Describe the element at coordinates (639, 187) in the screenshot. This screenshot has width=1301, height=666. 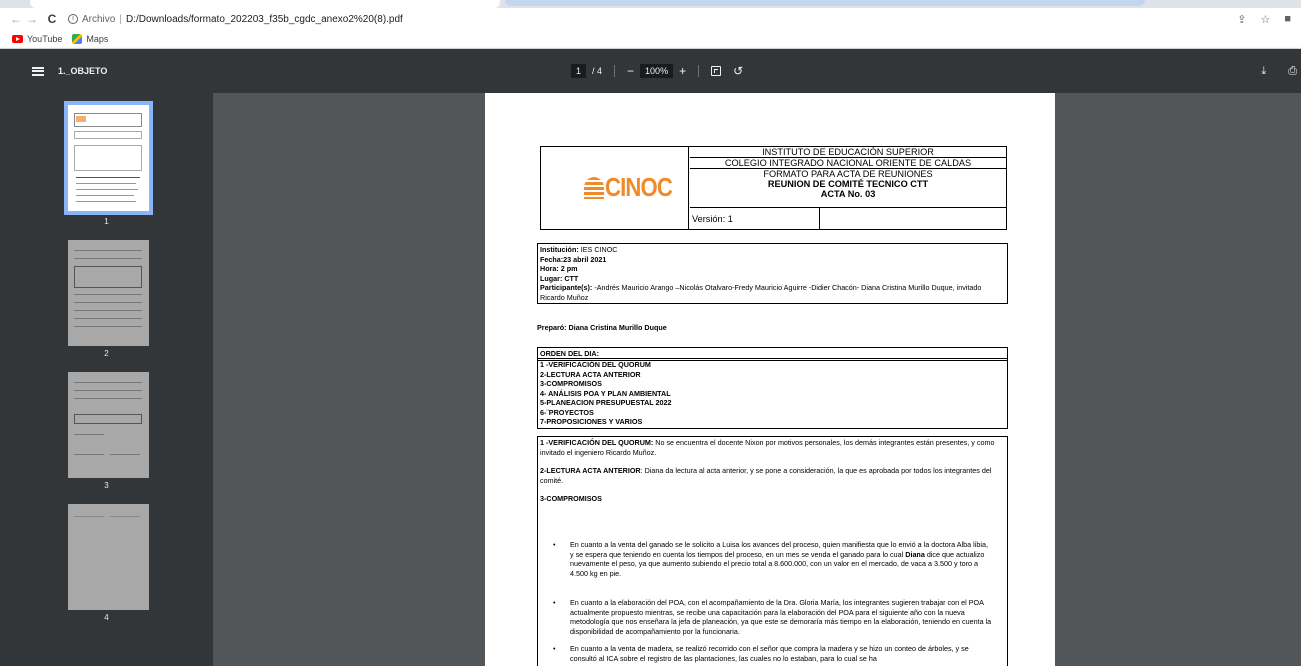
I see `logo-text: CINOC` at that location.